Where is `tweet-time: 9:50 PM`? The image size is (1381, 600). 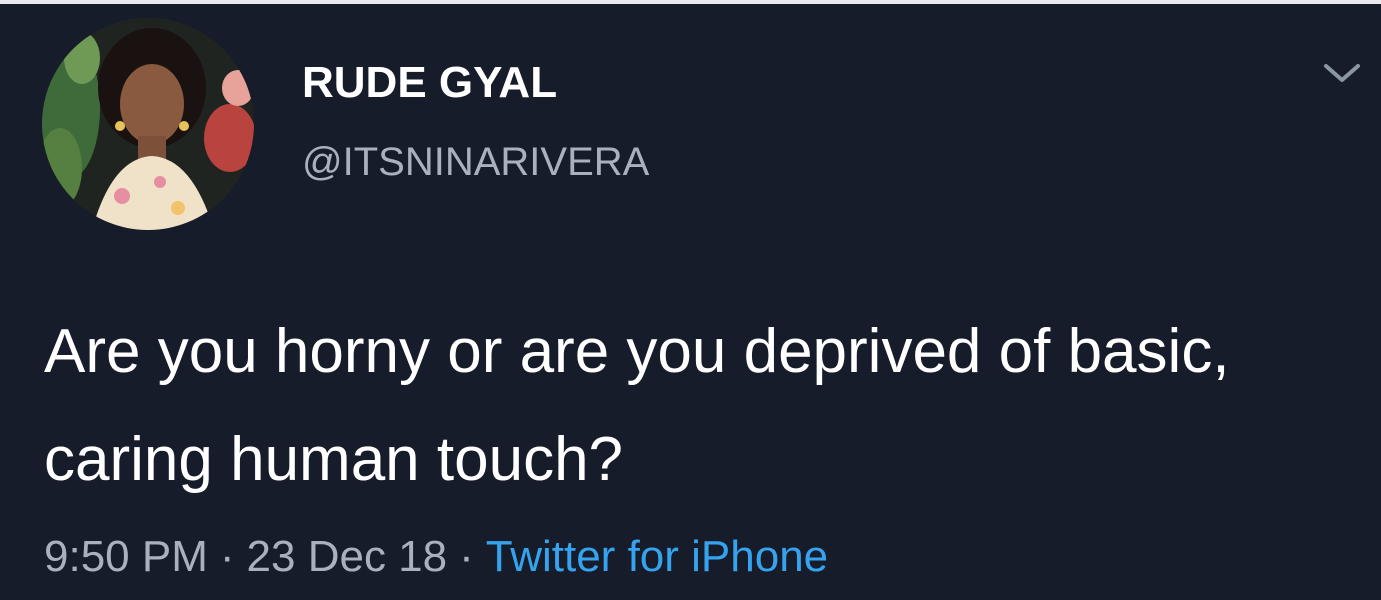 tweet-time: 9:50 PM is located at coordinates (126, 556).